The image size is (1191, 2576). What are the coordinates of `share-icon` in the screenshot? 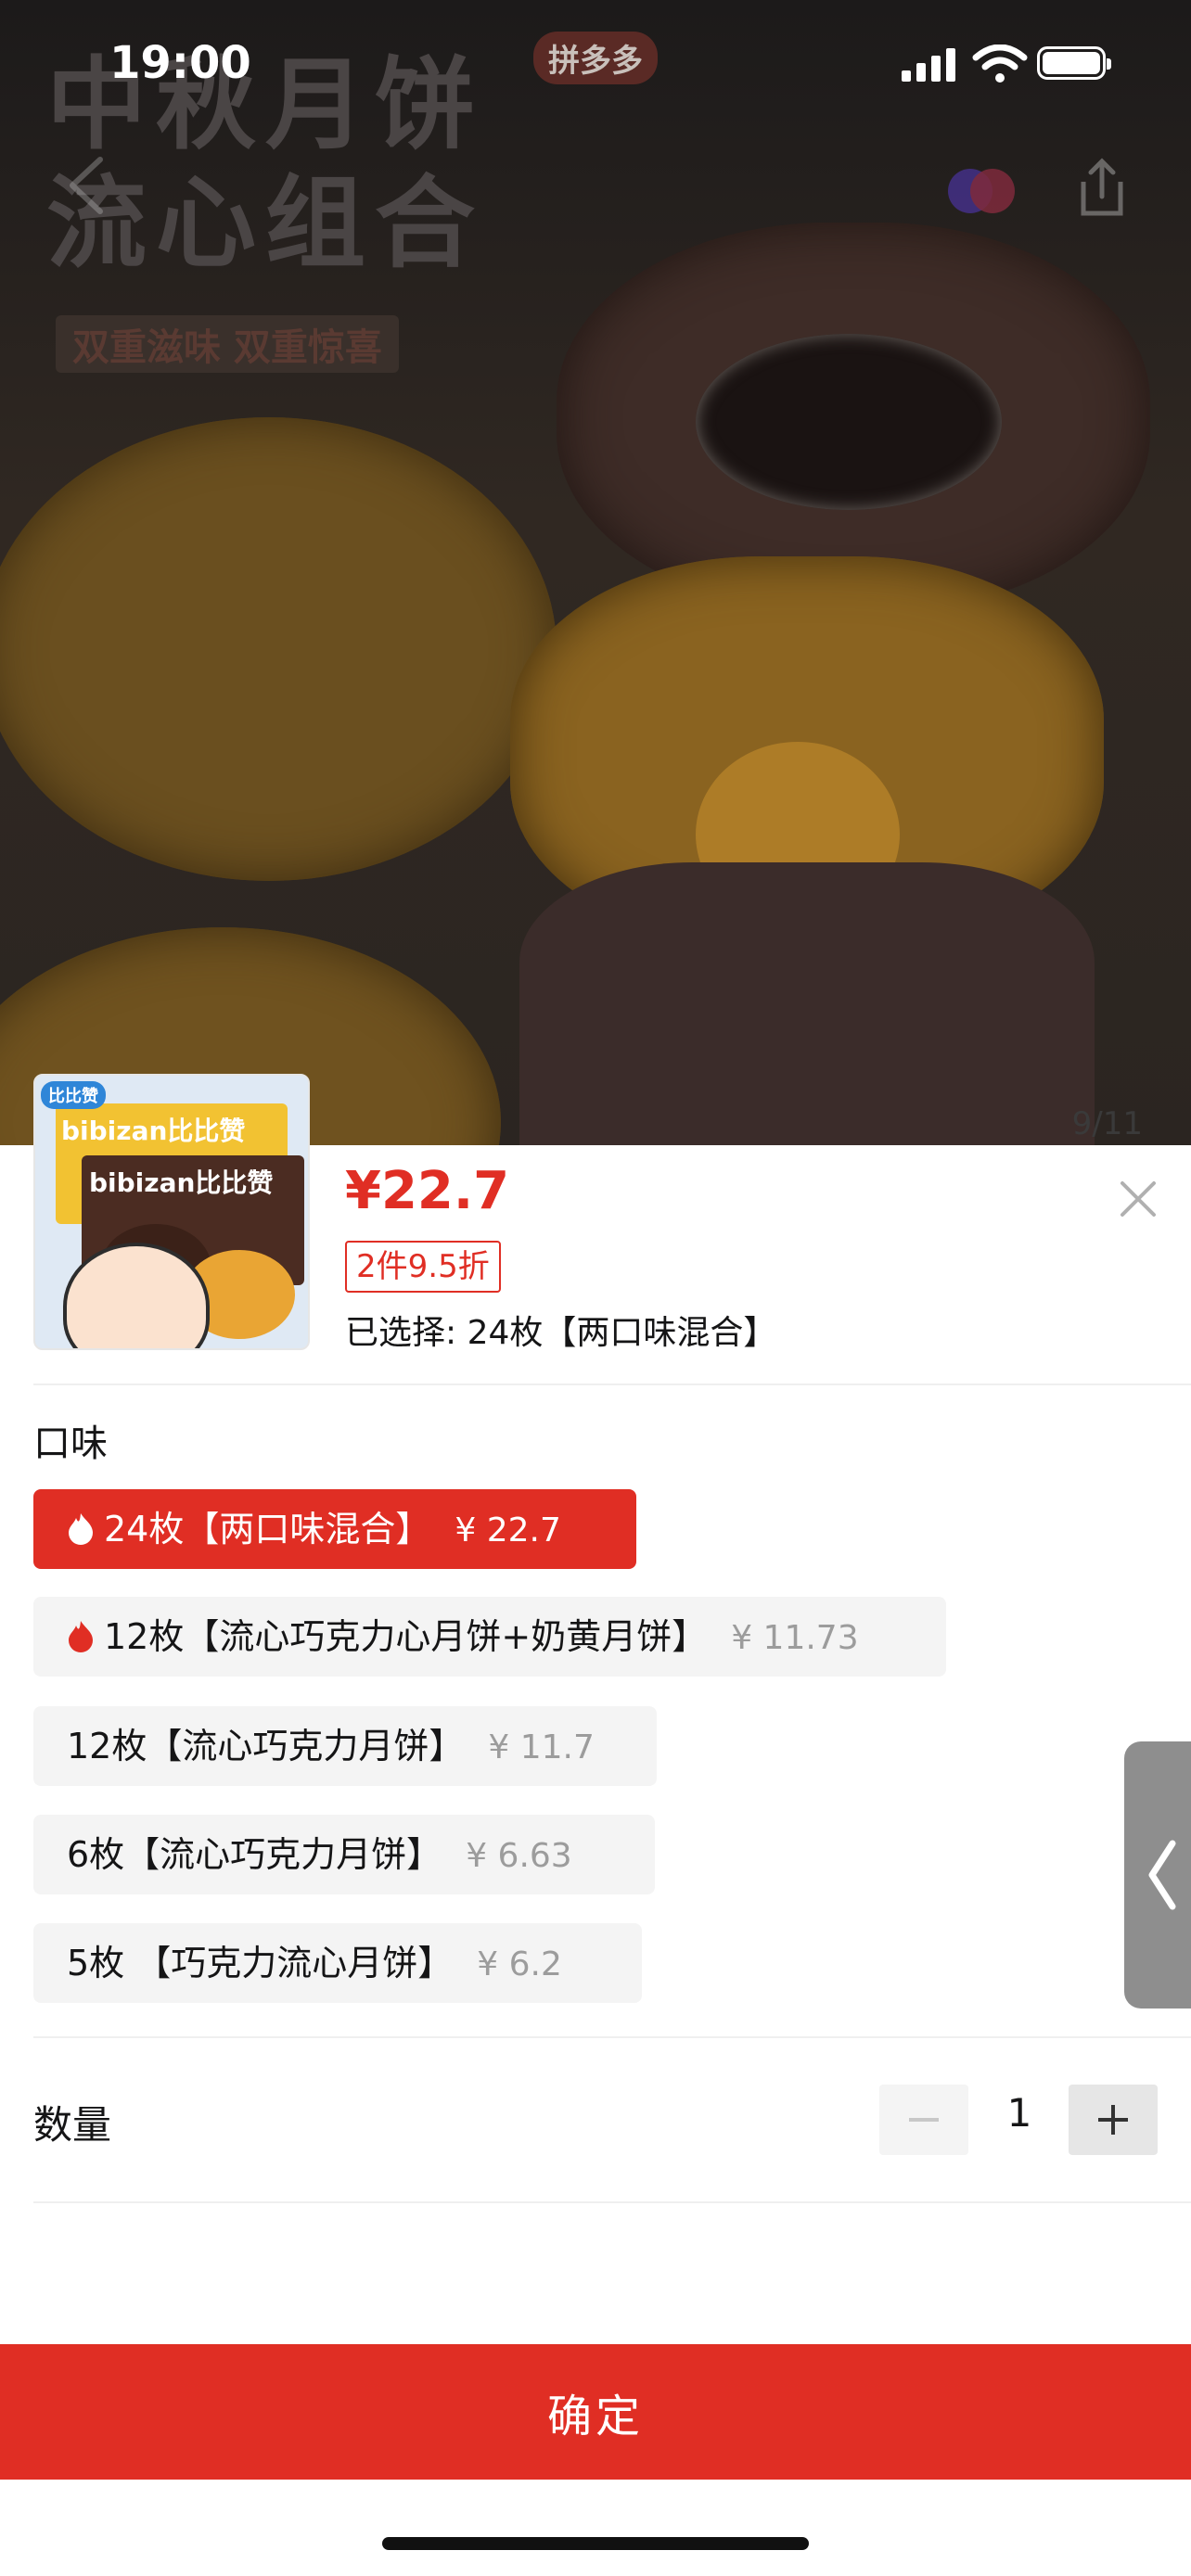 It's located at (1102, 188).